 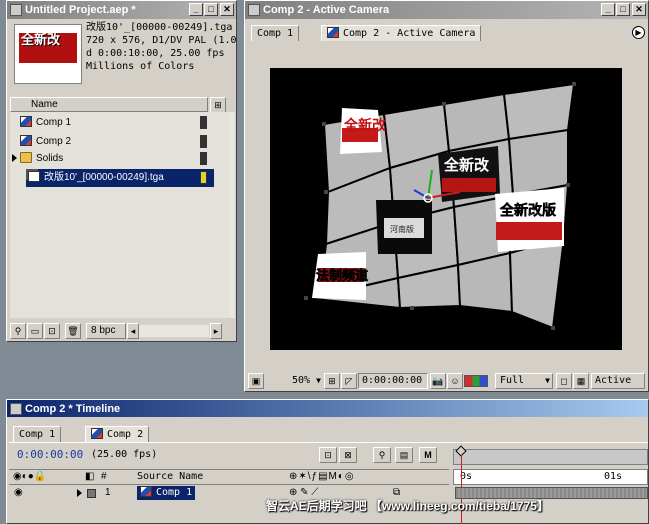 What do you see at coordinates (564, 381) in the screenshot?
I see `region-of-interest-icon: ◻` at bounding box center [564, 381].